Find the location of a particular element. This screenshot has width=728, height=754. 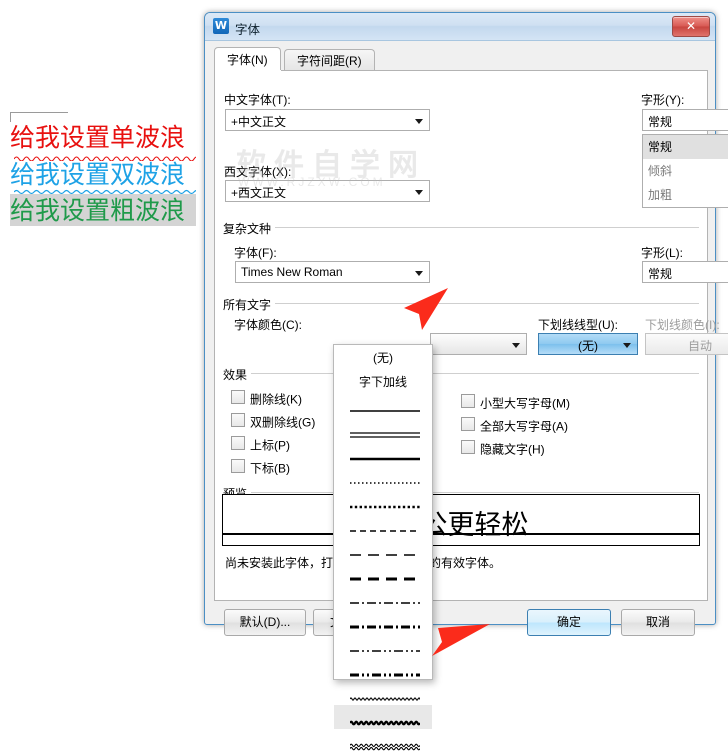

underline-color-value: 自动 is located at coordinates (699, 346).